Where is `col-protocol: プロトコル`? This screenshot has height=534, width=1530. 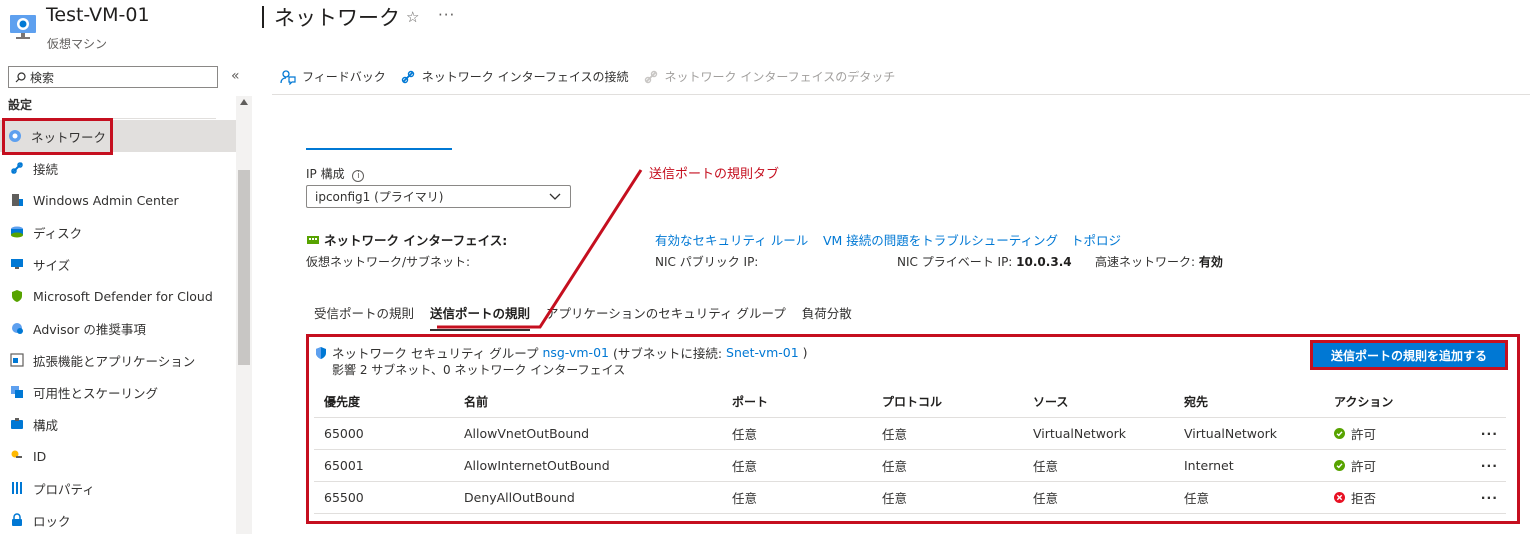
col-protocol: プロトコル is located at coordinates (947, 402).